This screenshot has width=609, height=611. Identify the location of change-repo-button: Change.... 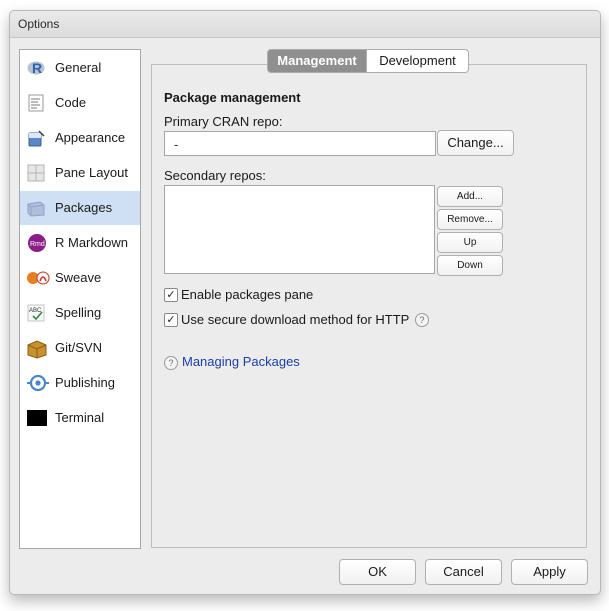
(475, 143).